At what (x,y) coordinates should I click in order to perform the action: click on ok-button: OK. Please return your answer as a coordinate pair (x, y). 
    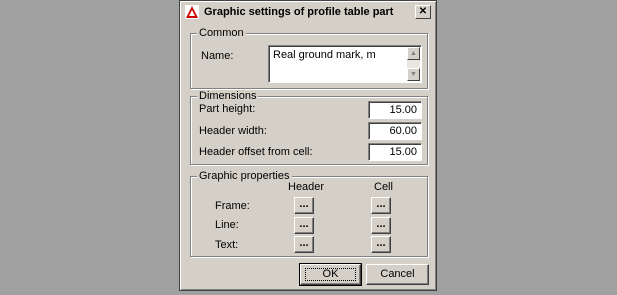
    Looking at the image, I should click on (330, 274).